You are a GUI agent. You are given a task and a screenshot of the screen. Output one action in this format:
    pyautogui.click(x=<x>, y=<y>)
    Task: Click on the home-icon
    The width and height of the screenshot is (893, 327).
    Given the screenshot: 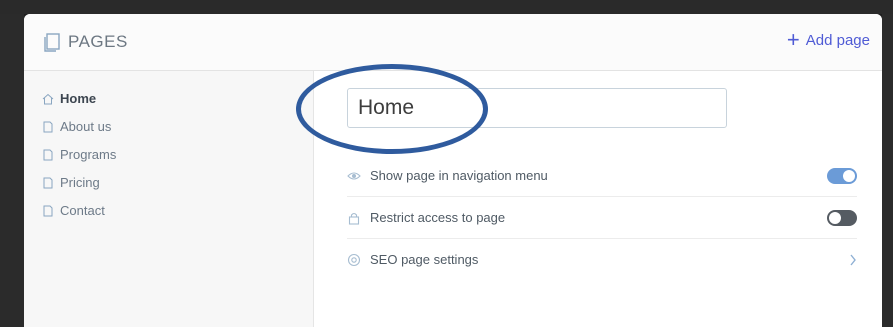 What is the action you would take?
    pyautogui.click(x=48, y=98)
    